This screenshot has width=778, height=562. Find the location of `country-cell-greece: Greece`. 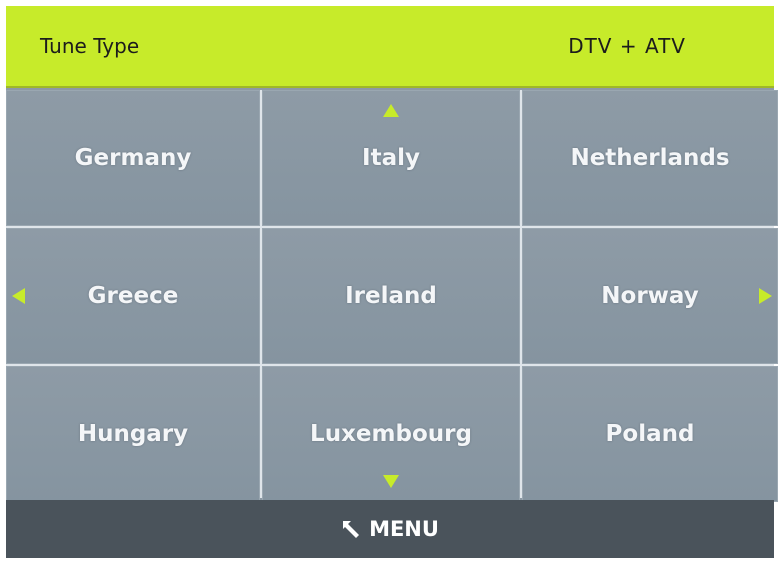

country-cell-greece: Greece is located at coordinates (133, 296).